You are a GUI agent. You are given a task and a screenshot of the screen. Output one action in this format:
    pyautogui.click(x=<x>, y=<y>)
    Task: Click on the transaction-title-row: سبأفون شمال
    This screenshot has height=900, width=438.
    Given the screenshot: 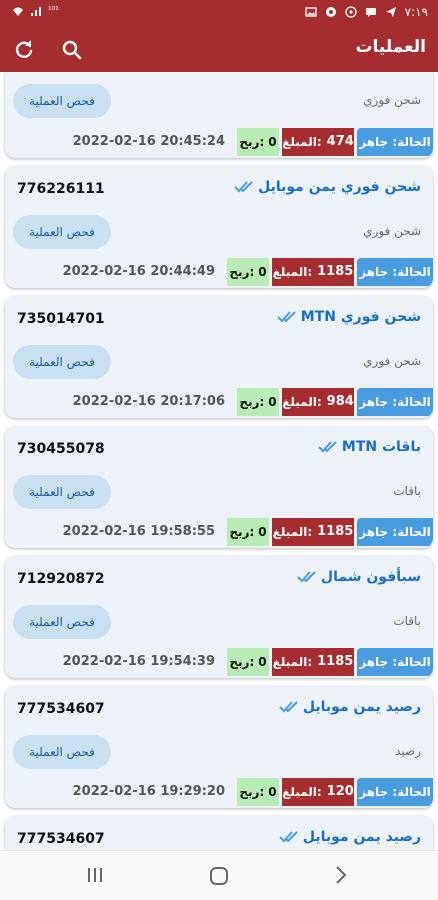 What is the action you would take?
    pyautogui.click(x=359, y=577)
    